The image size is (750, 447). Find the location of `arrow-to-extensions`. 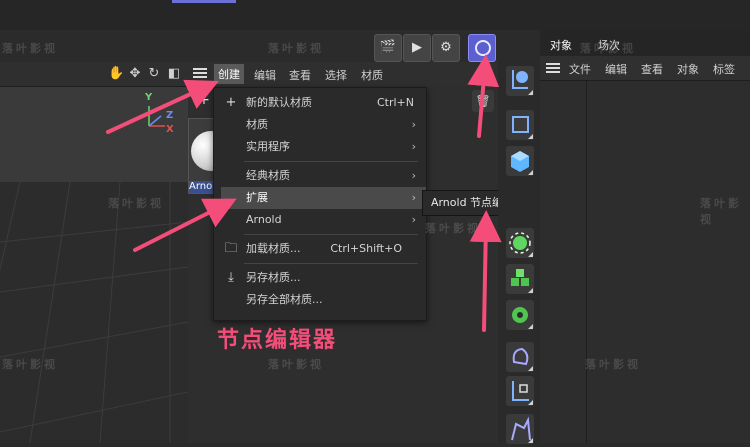

arrow-to-extensions is located at coordinates (185, 225).